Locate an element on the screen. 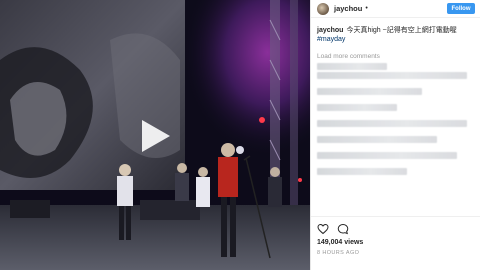 Image resolution: width=480 pixels, height=270 pixels. post-caption: jaychou 今天真high ~記得有空上網打電動喔 #mayday is located at coordinates (396, 35).